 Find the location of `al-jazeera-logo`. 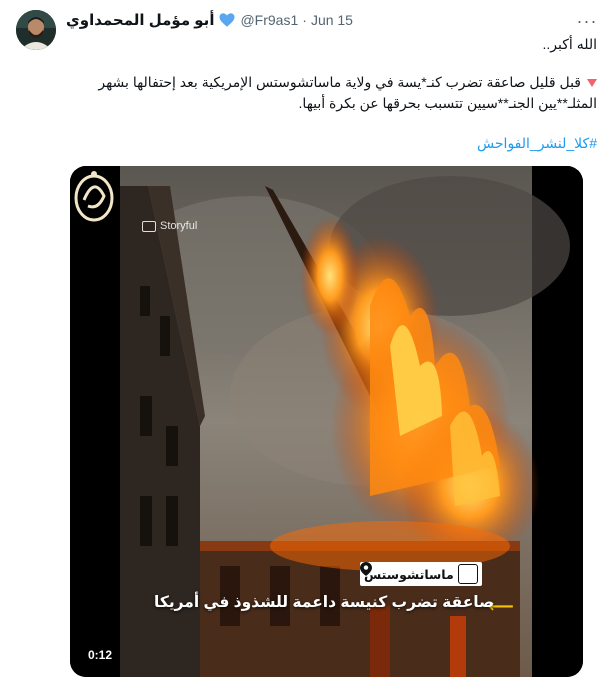

al-jazeera-logo is located at coordinates (94, 196).